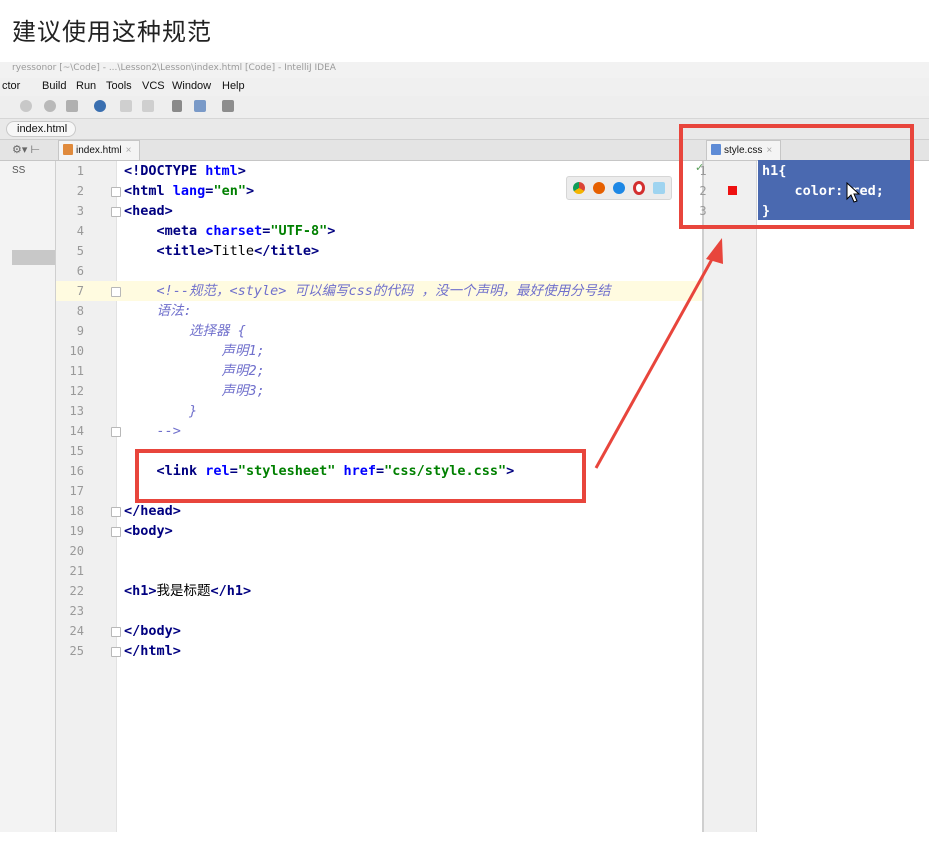  Describe the element at coordinates (656, 360) in the screenshot. I see `arrow-shaft` at that location.